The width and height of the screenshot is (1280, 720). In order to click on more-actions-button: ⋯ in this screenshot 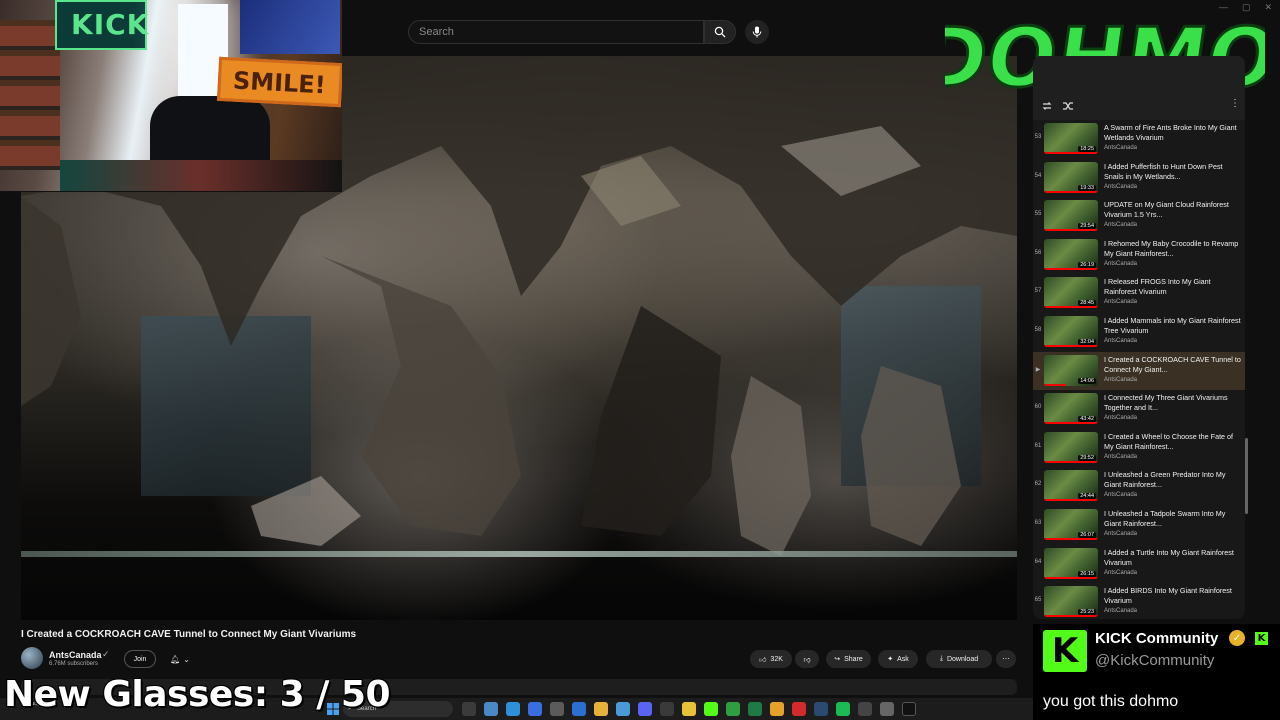, I will do `click(1006, 659)`.